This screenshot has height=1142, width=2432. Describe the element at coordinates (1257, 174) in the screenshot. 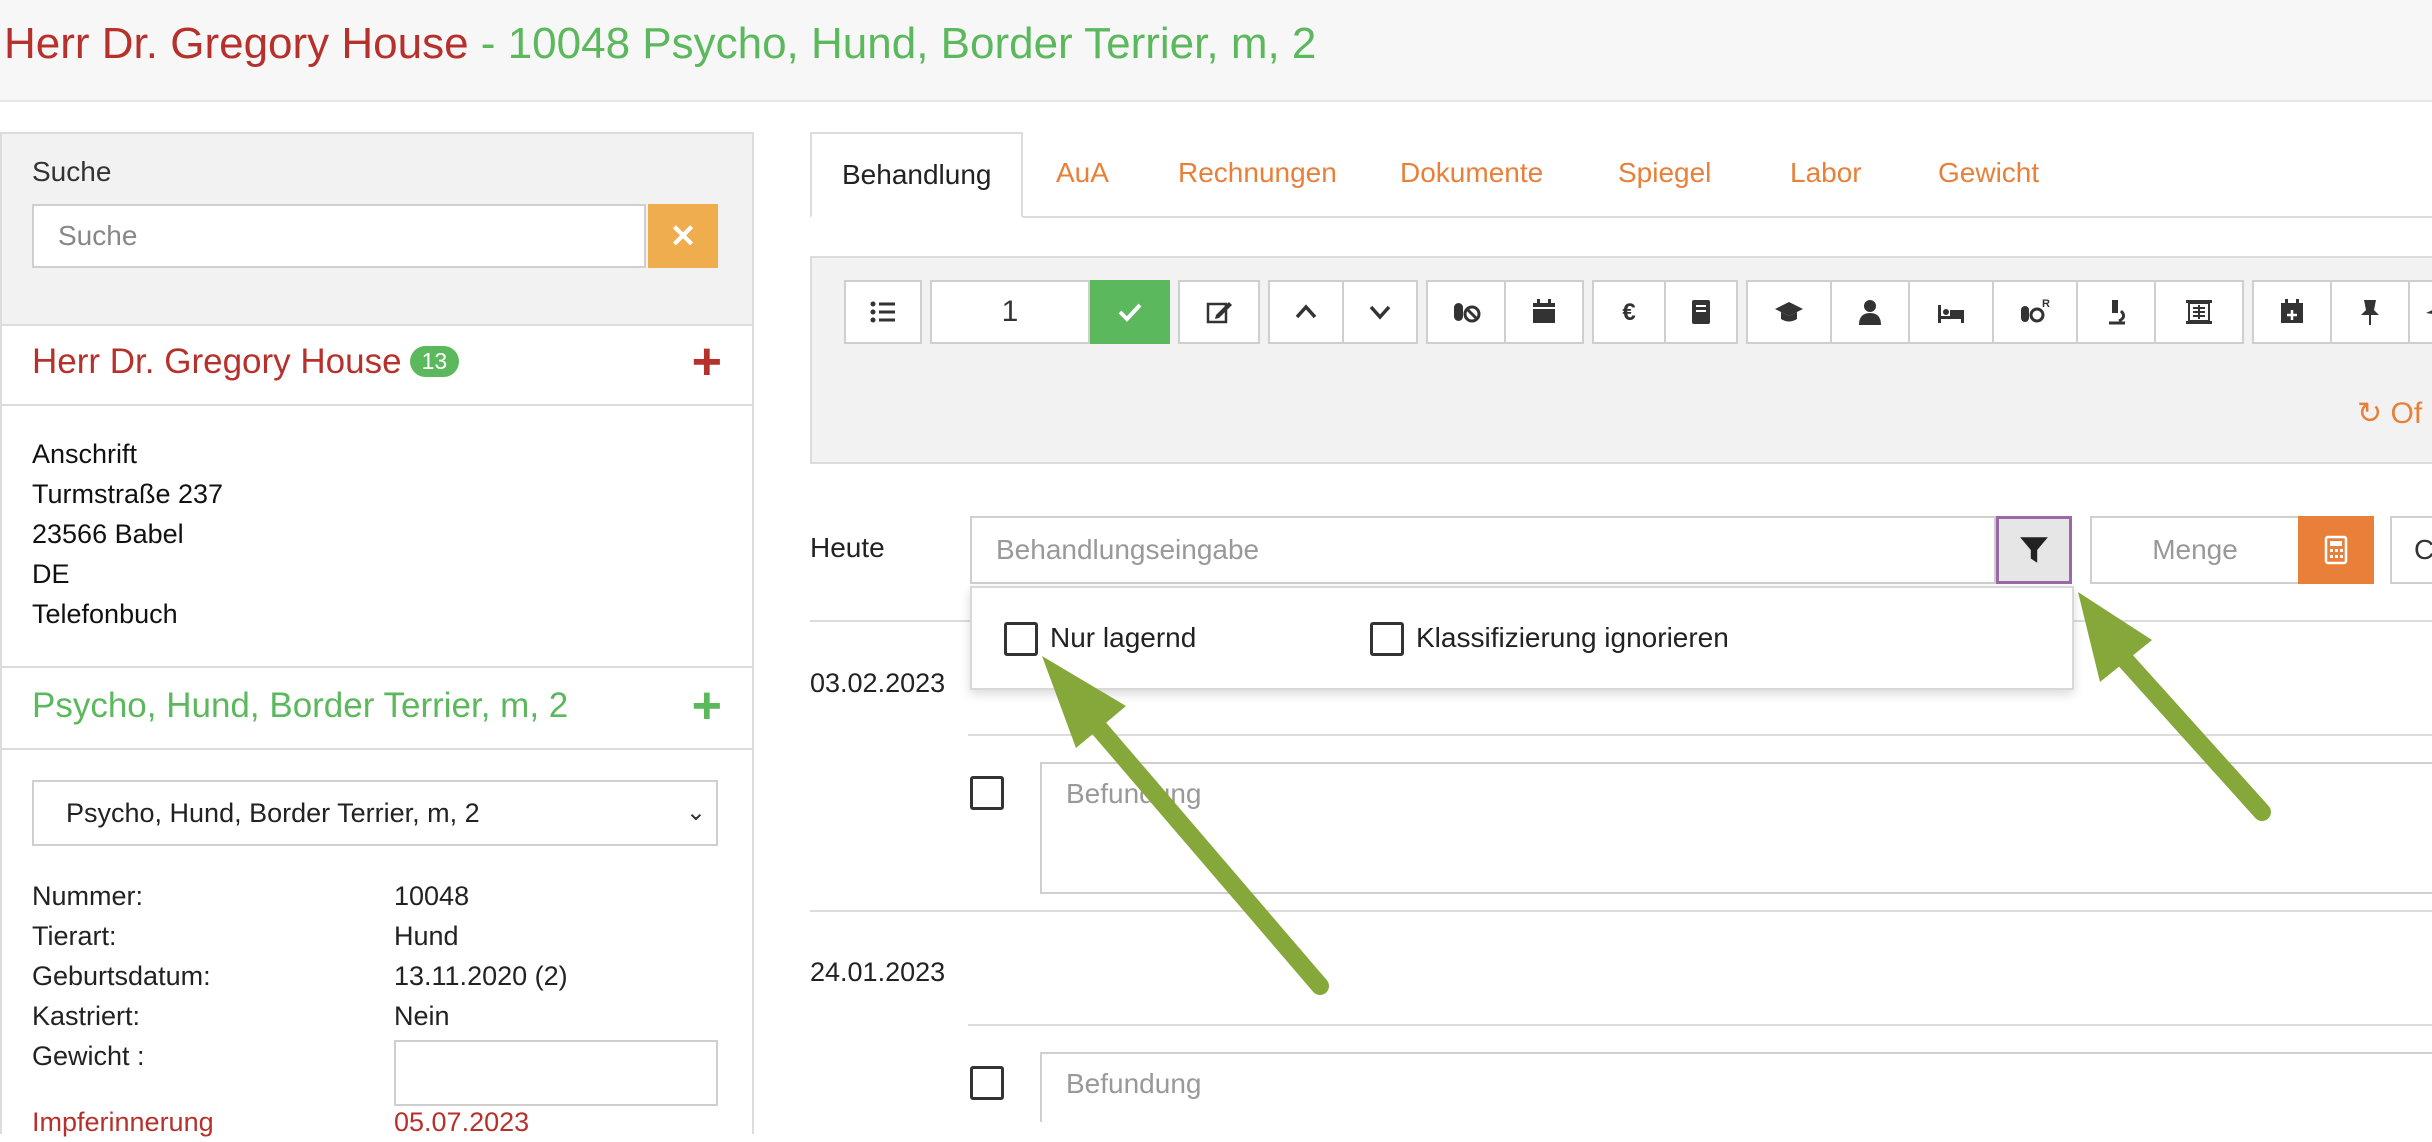

I see `tab-rechnungen: Rechnungen` at that location.